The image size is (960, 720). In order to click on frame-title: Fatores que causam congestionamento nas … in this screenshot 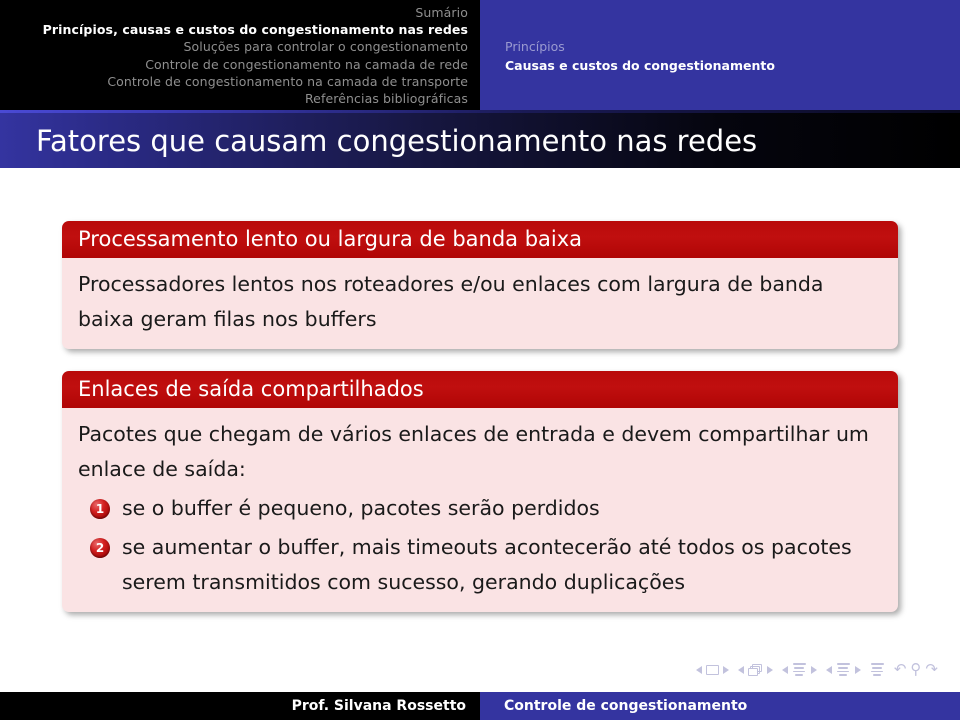, I will do `click(397, 140)`.